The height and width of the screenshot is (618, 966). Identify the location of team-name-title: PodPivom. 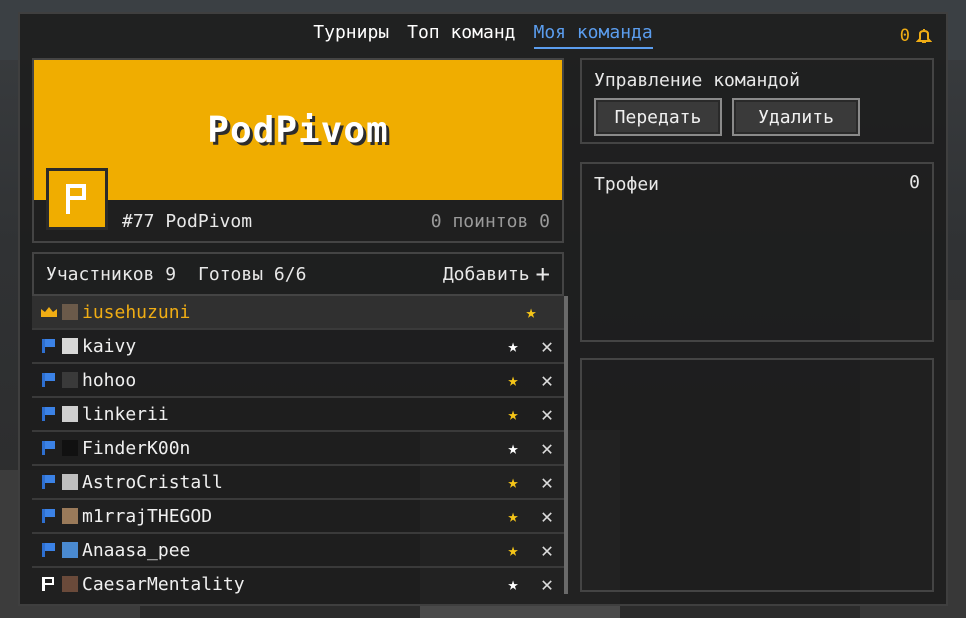
(298, 130).